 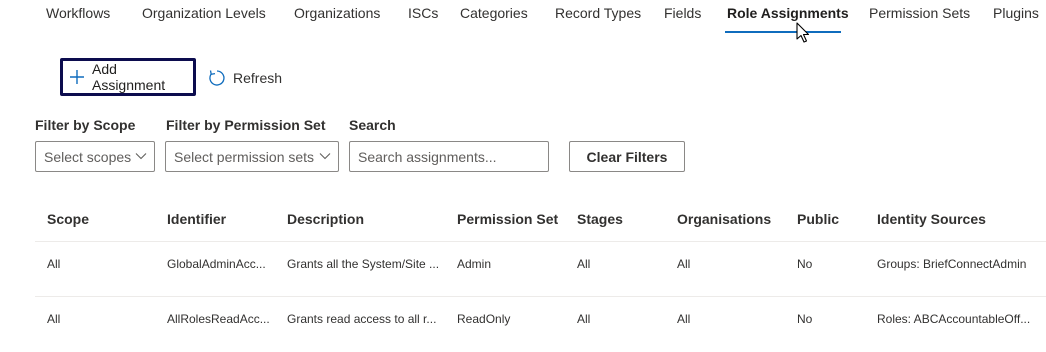 I want to click on column-header-stages: Stages, so click(x=600, y=219).